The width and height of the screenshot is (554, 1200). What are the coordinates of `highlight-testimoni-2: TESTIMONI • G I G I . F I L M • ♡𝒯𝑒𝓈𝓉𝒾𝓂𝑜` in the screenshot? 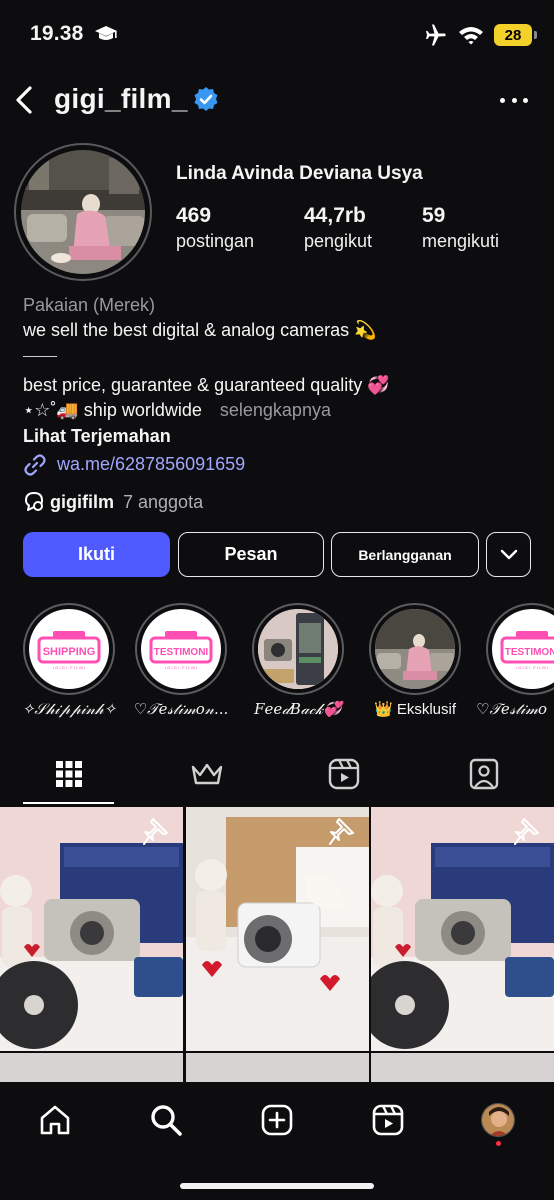 It's located at (515, 660).